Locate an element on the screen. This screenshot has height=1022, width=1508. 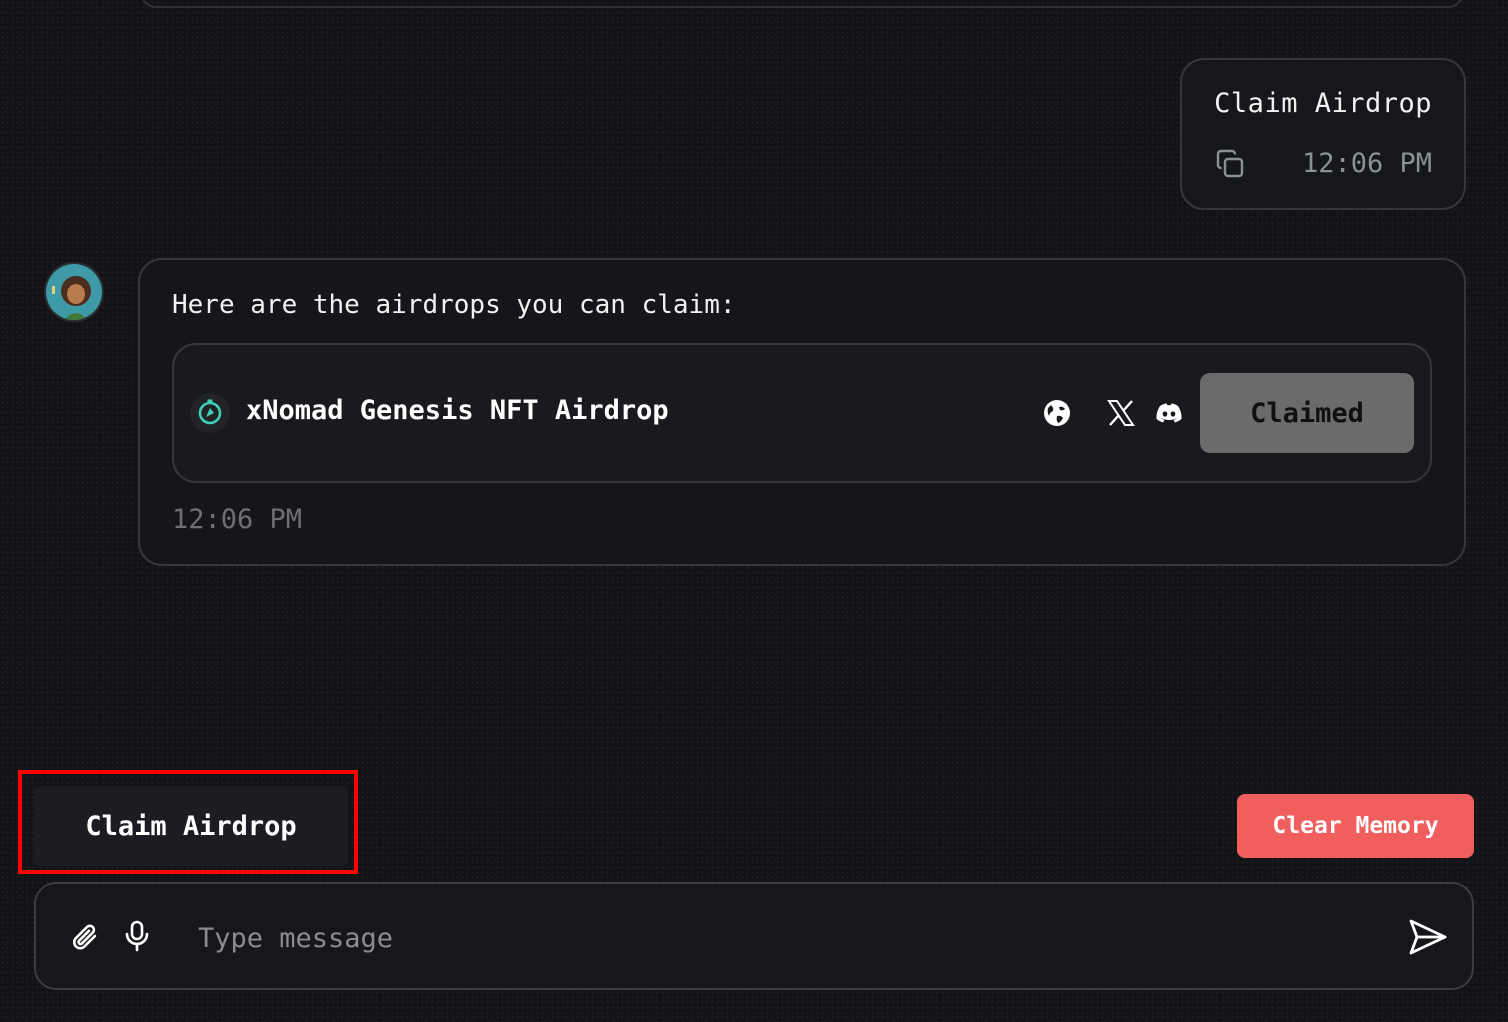
copy-icon is located at coordinates (1230, 164).